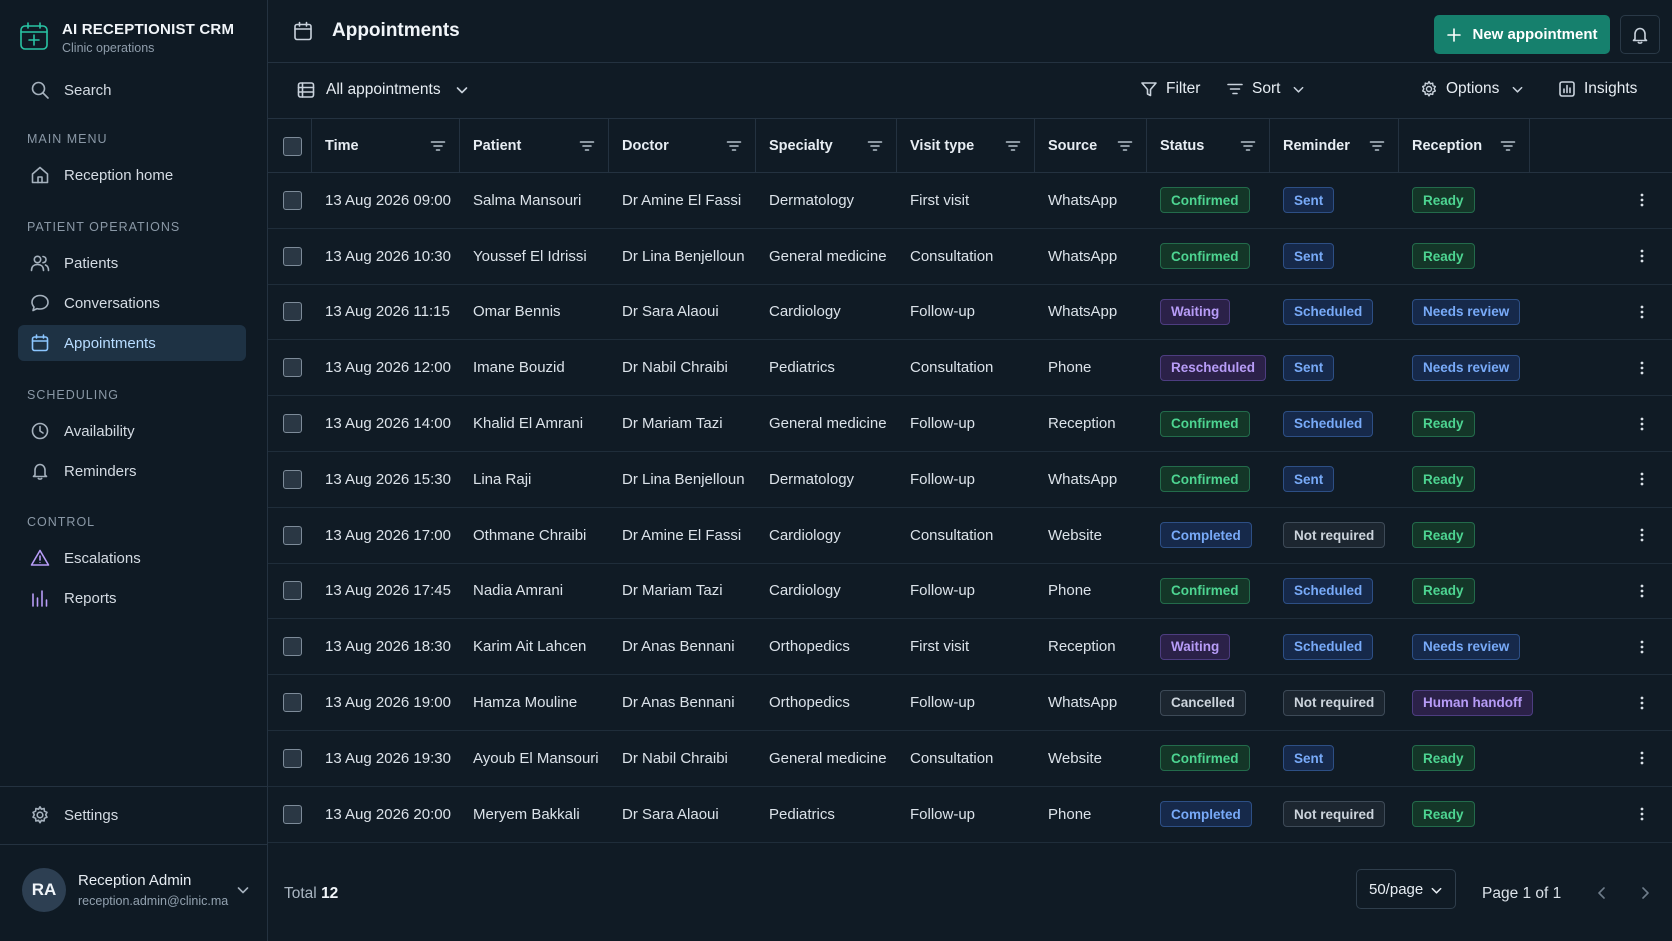  I want to click on reminder-badge: Not required, so click(1334, 702).